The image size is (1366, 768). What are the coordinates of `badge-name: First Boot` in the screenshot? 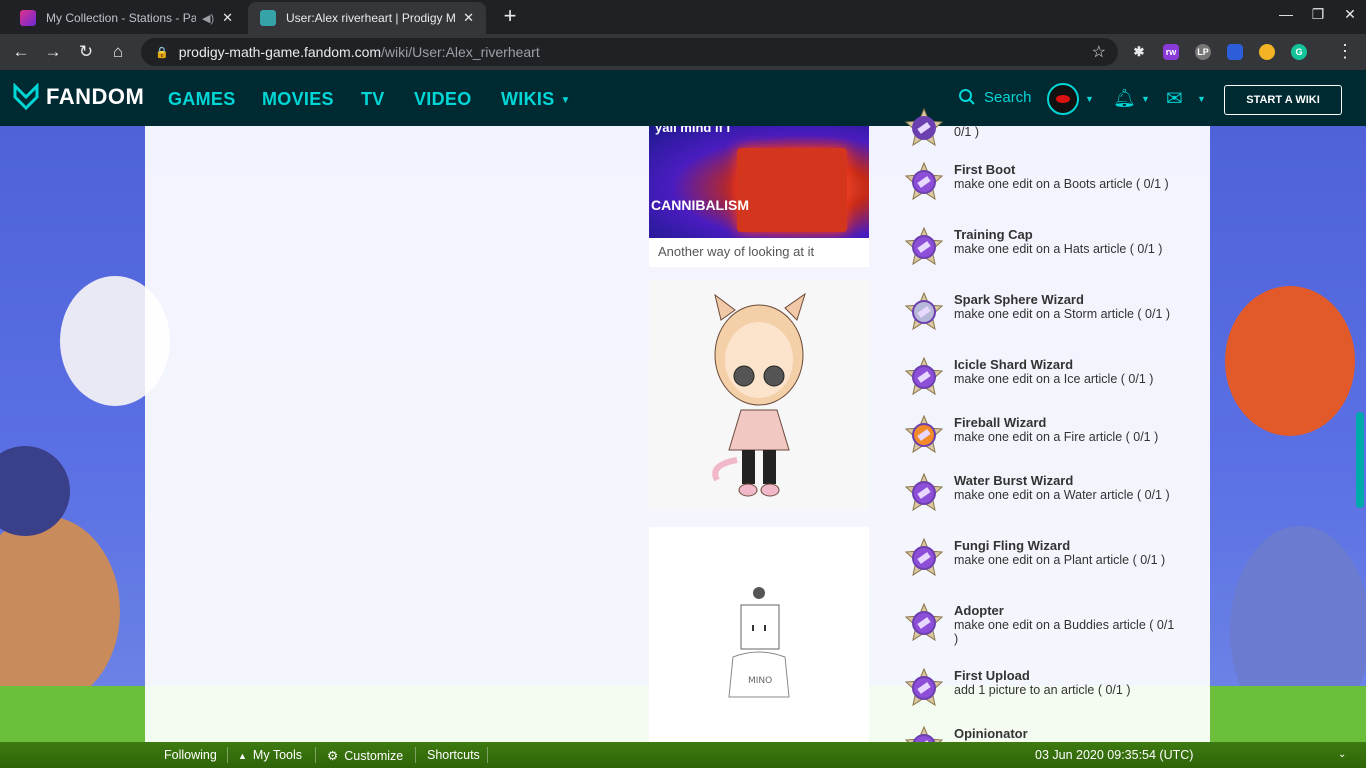 It's located at (984, 169).